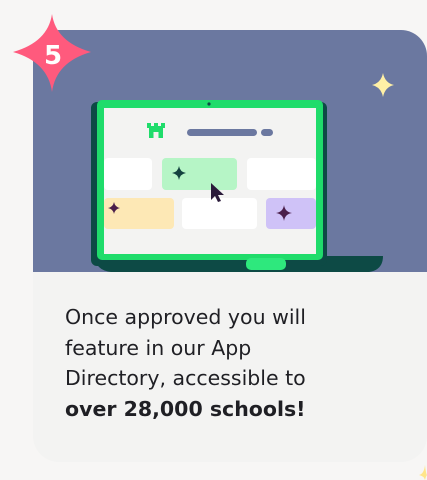 The height and width of the screenshot is (480, 427). Describe the element at coordinates (185, 408) in the screenshot. I see `description-highlight: over 28,000 schools!` at that location.